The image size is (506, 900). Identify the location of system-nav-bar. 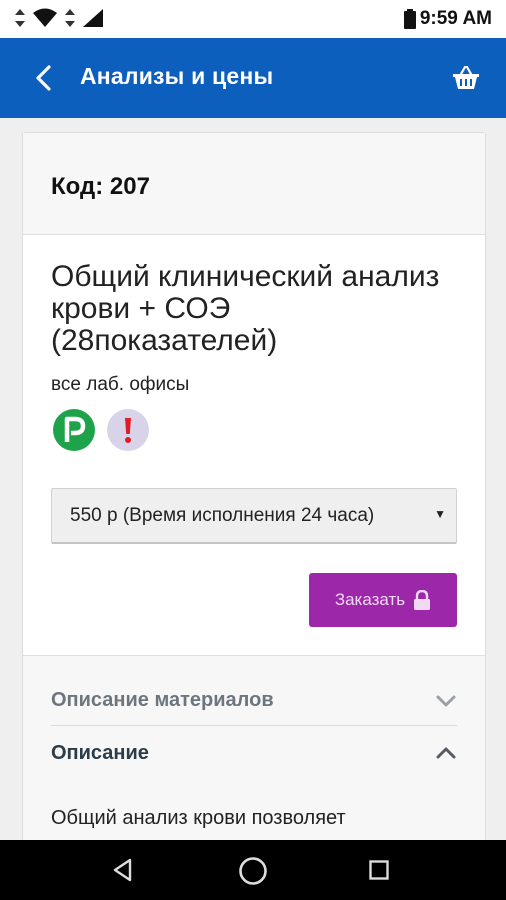
(253, 870).